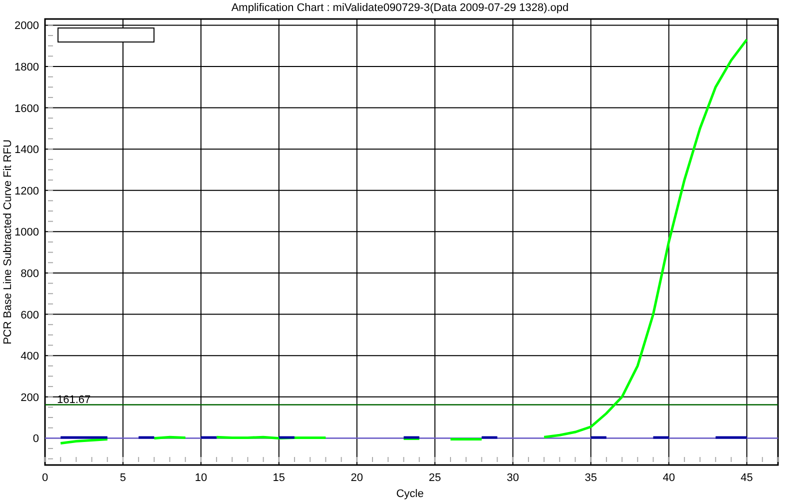 This screenshot has height=500, width=800. What do you see at coordinates (410, 494) in the screenshot?
I see `x-axis-label: Cycle` at bounding box center [410, 494].